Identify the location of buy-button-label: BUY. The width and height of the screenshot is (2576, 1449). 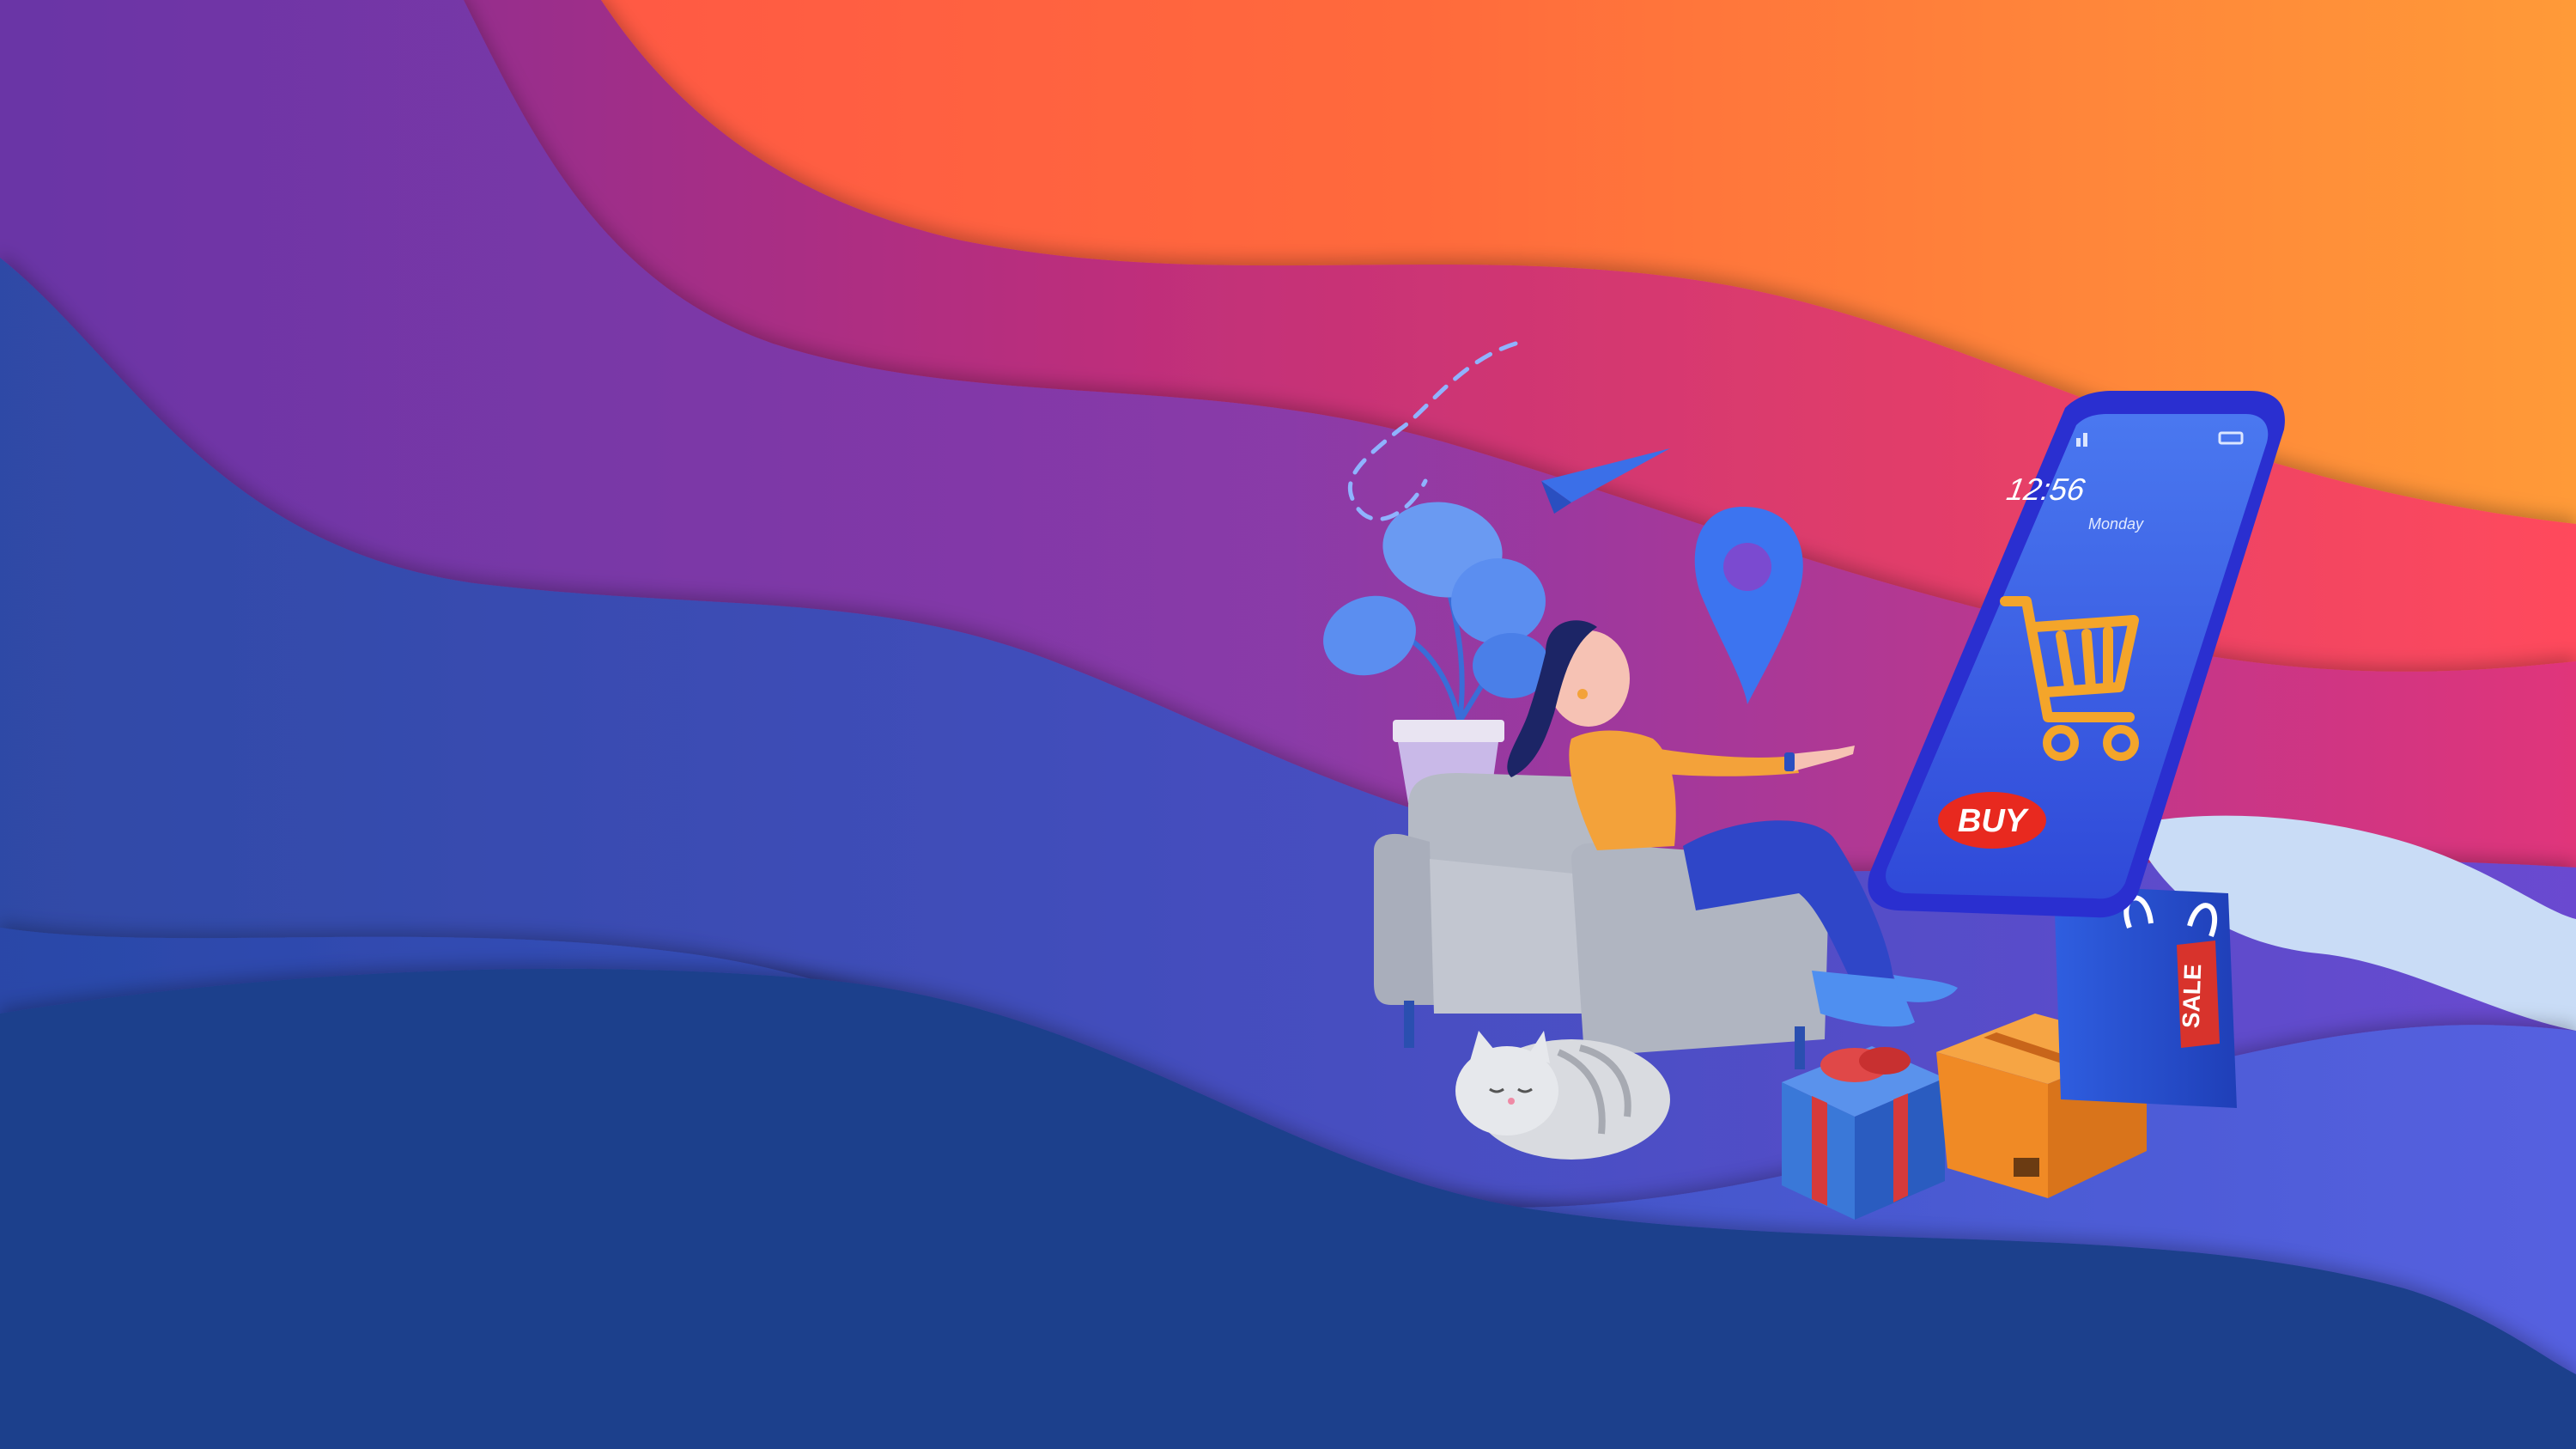
(1994, 821).